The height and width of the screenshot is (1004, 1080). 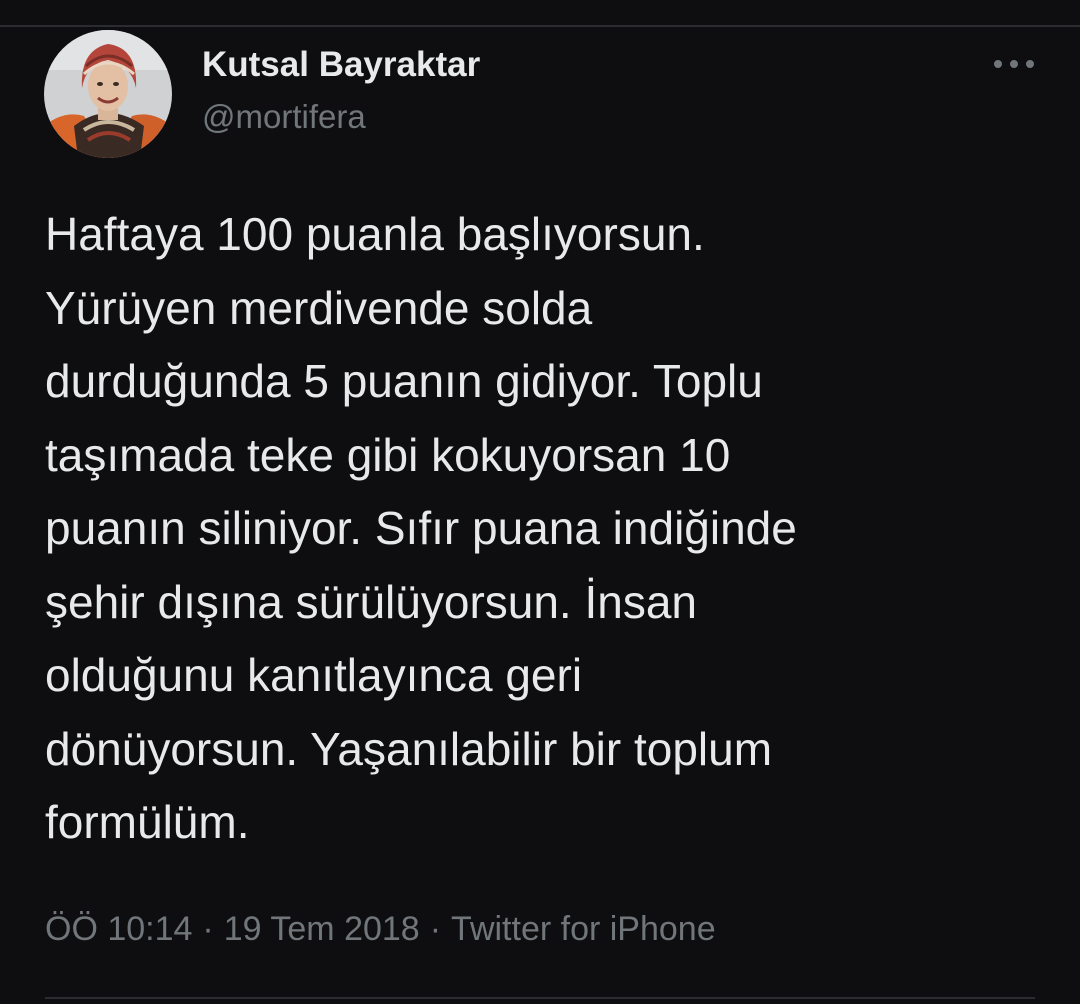 I want to click on display-name: Kutsal Bayraktar, so click(x=341, y=65).